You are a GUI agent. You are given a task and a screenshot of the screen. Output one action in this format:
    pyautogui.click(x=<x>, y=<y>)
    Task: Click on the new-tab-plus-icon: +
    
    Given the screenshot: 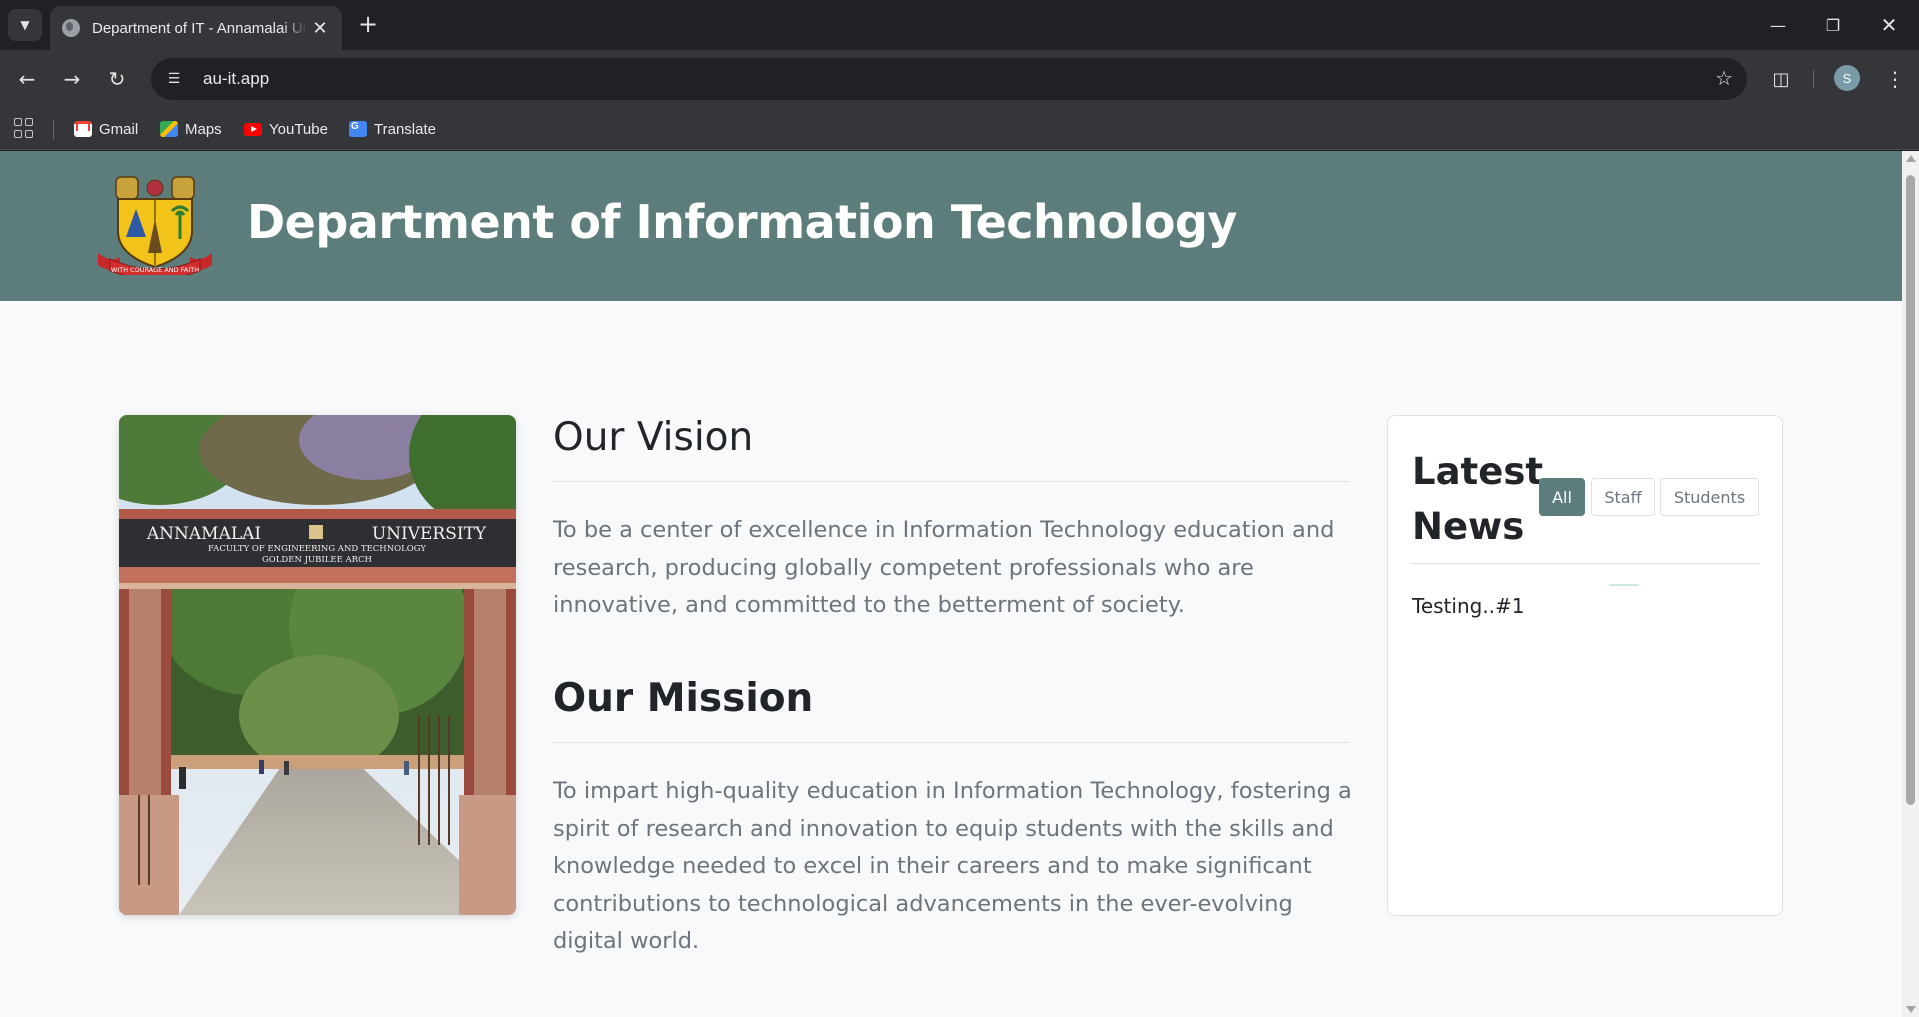 What is the action you would take?
    pyautogui.click(x=368, y=25)
    